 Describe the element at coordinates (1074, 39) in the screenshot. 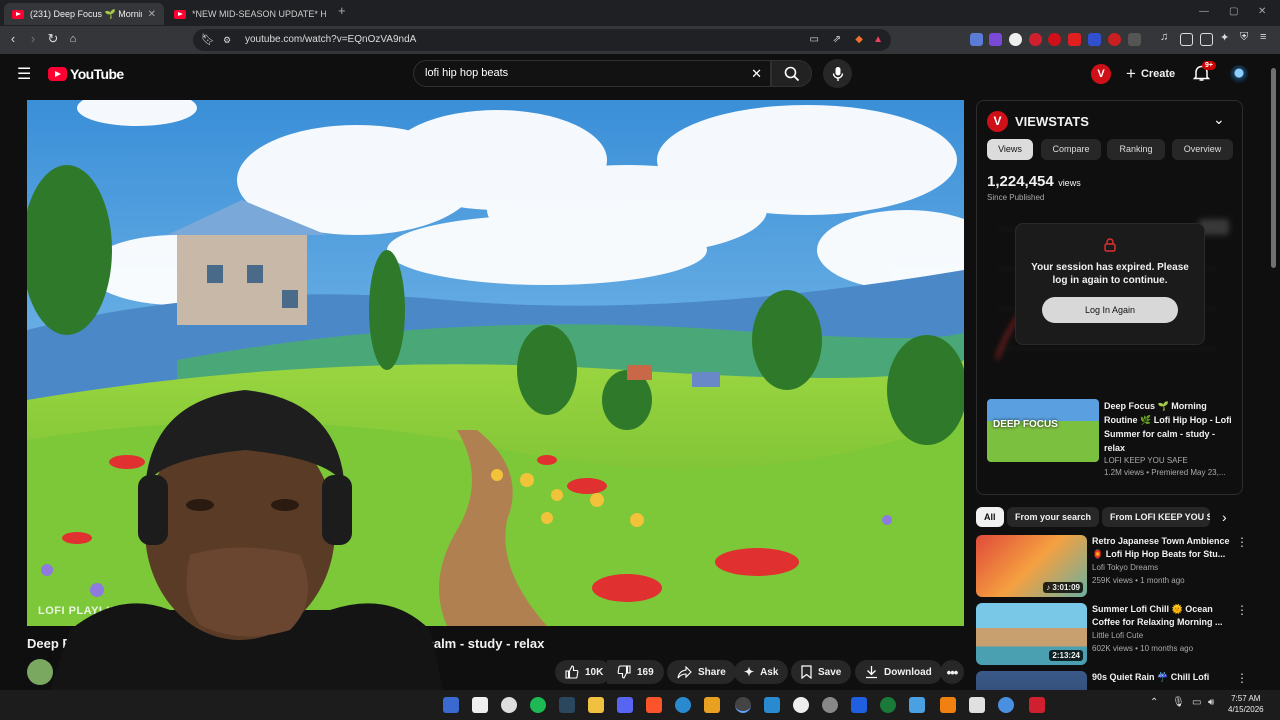

I see `youtube-extension-icon` at that location.